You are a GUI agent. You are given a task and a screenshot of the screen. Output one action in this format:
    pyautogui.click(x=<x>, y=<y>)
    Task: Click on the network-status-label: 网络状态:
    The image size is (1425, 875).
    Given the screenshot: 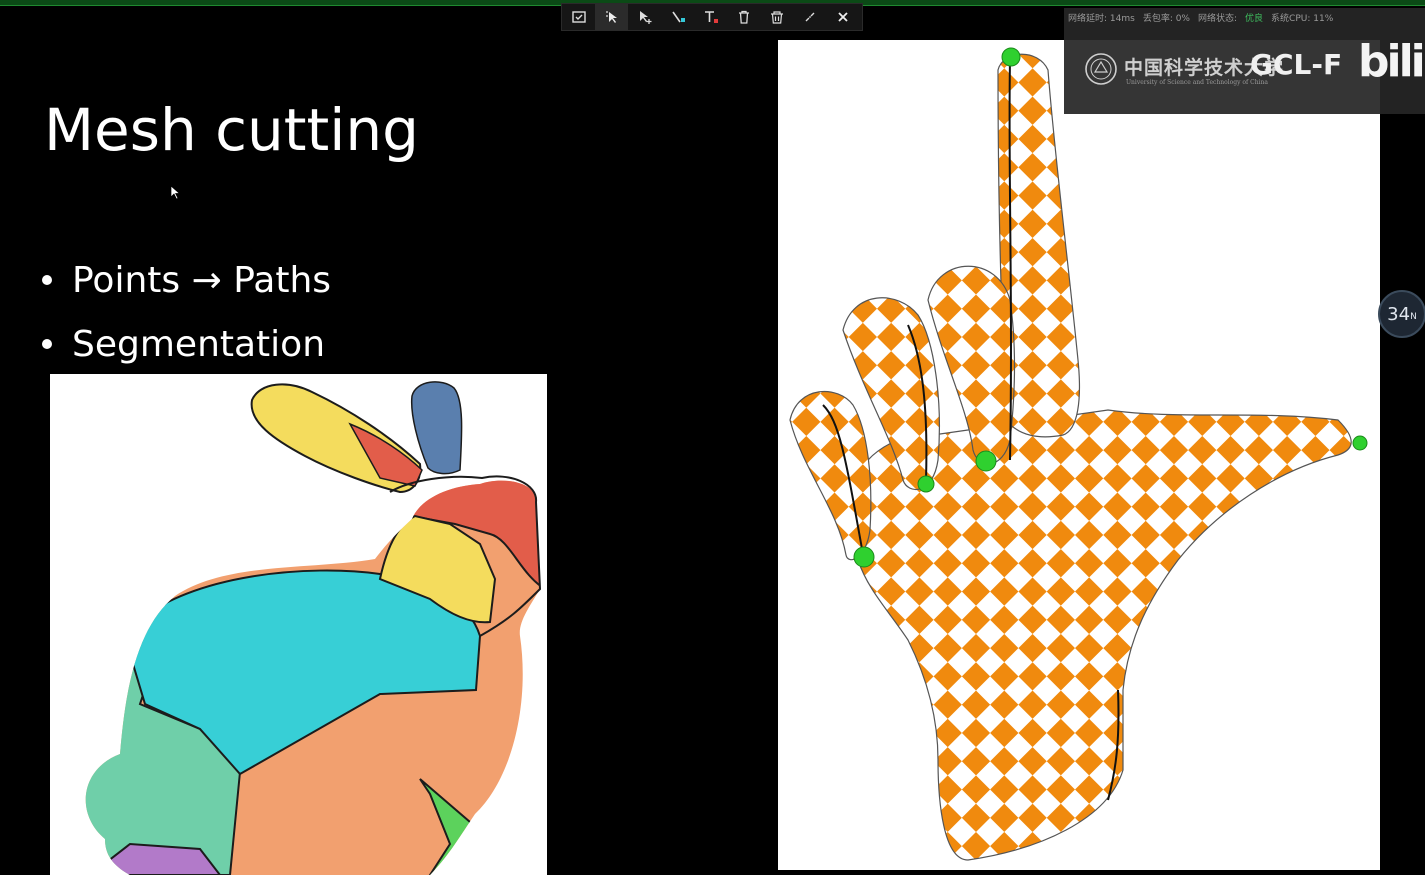 What is the action you would take?
    pyautogui.click(x=1217, y=19)
    